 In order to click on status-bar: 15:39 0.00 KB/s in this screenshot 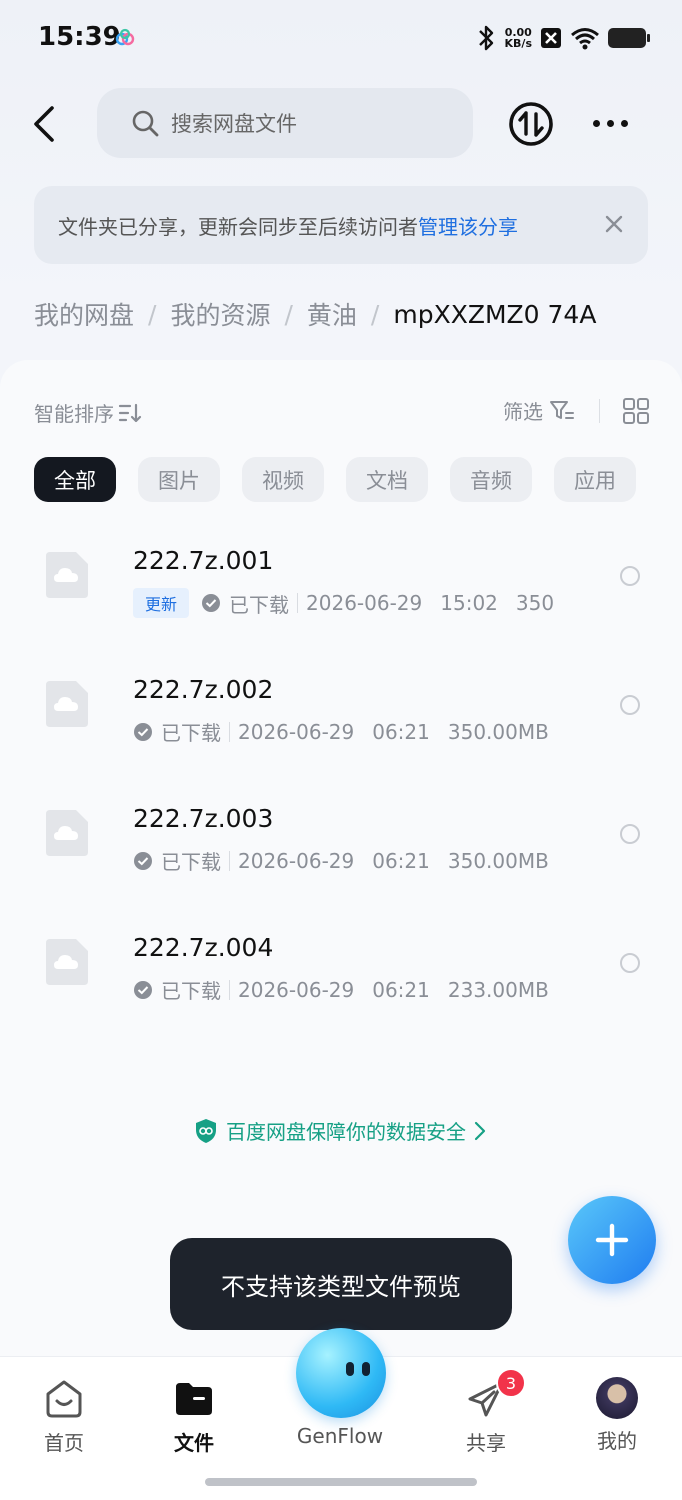, I will do `click(341, 38)`.